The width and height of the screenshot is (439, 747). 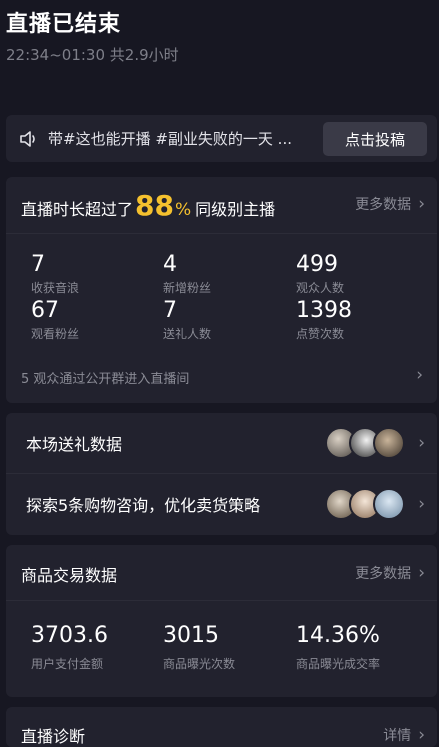 I want to click on diagnosis-details-link: 详情 ›, so click(x=404, y=735).